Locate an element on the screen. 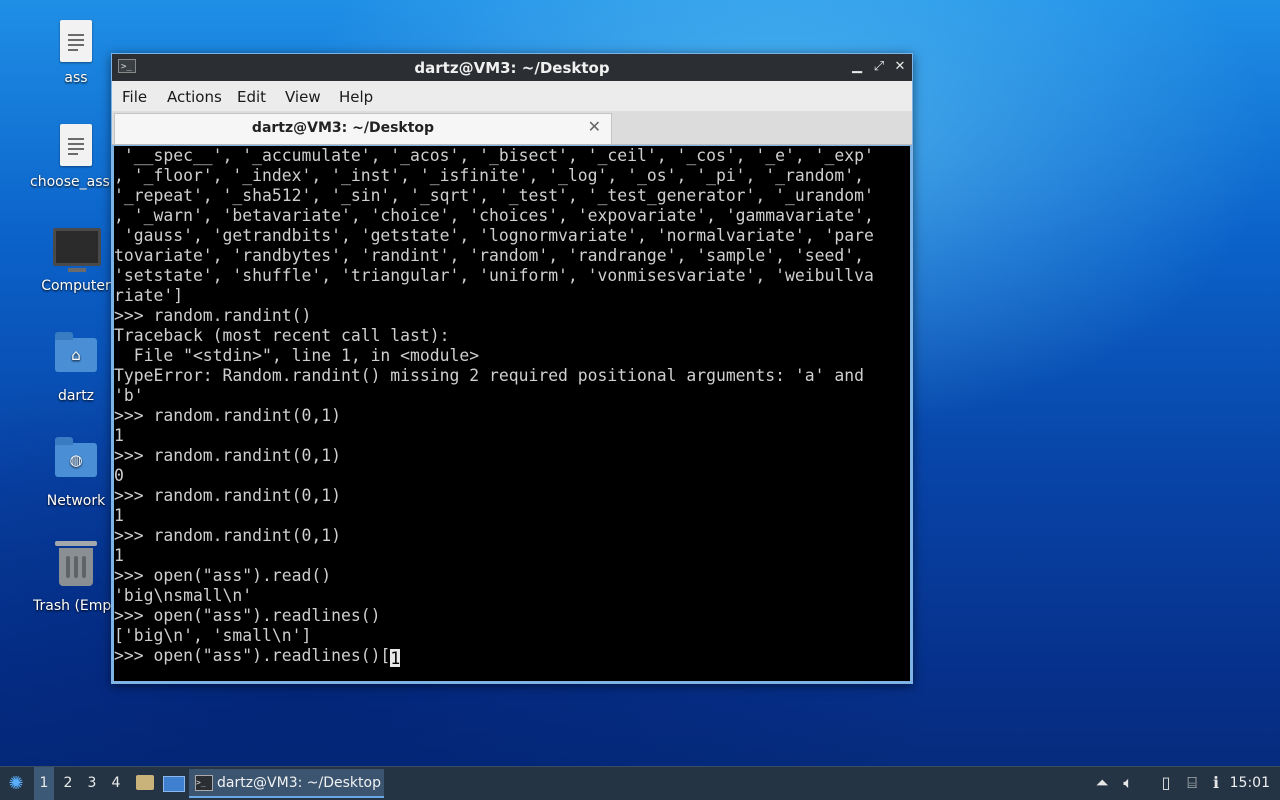 This screenshot has height=800, width=1280. clipboard-icon: ▯ is located at coordinates (1166, 783).